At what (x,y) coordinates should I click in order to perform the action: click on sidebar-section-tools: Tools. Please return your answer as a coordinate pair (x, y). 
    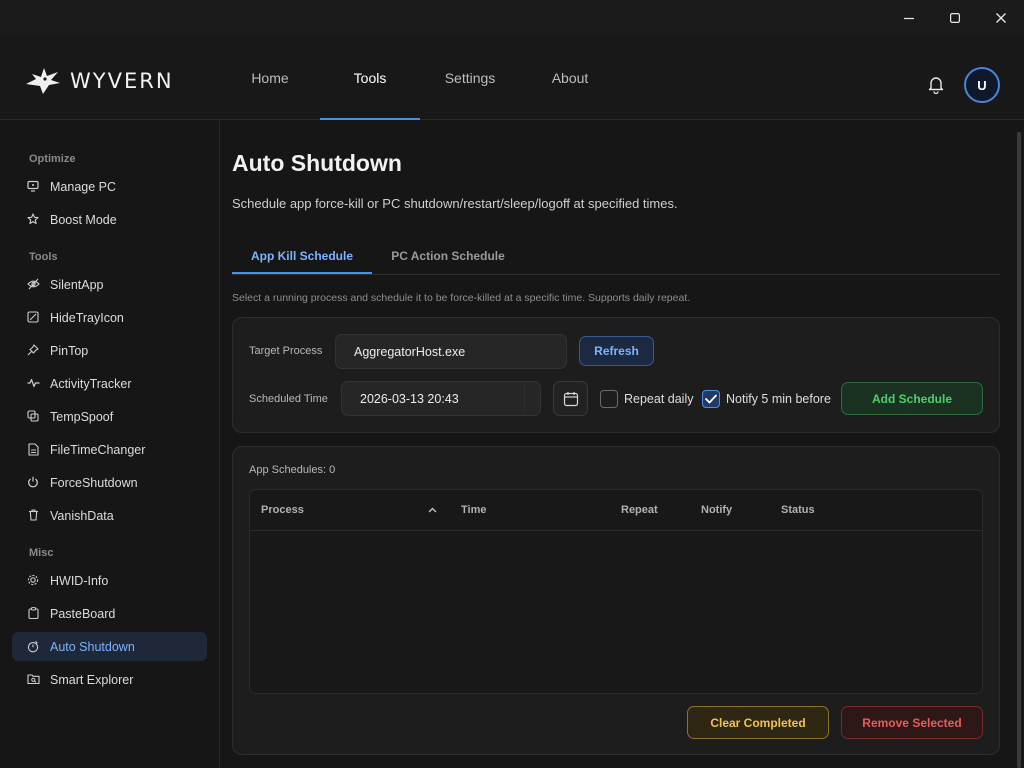
    Looking at the image, I should click on (43, 257).